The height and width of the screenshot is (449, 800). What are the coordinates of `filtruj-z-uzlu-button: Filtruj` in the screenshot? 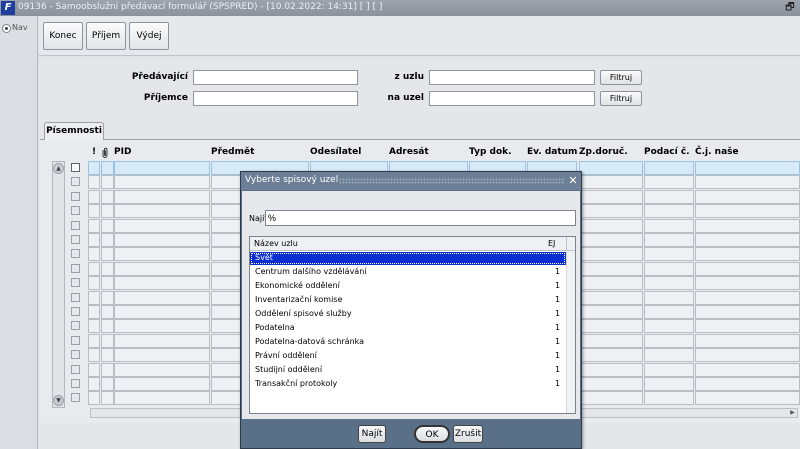 It's located at (621, 77).